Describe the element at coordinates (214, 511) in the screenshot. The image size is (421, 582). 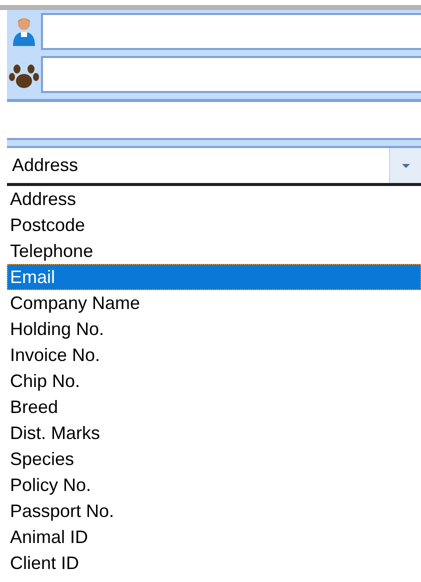
I see `list-item: Passport No.` at that location.